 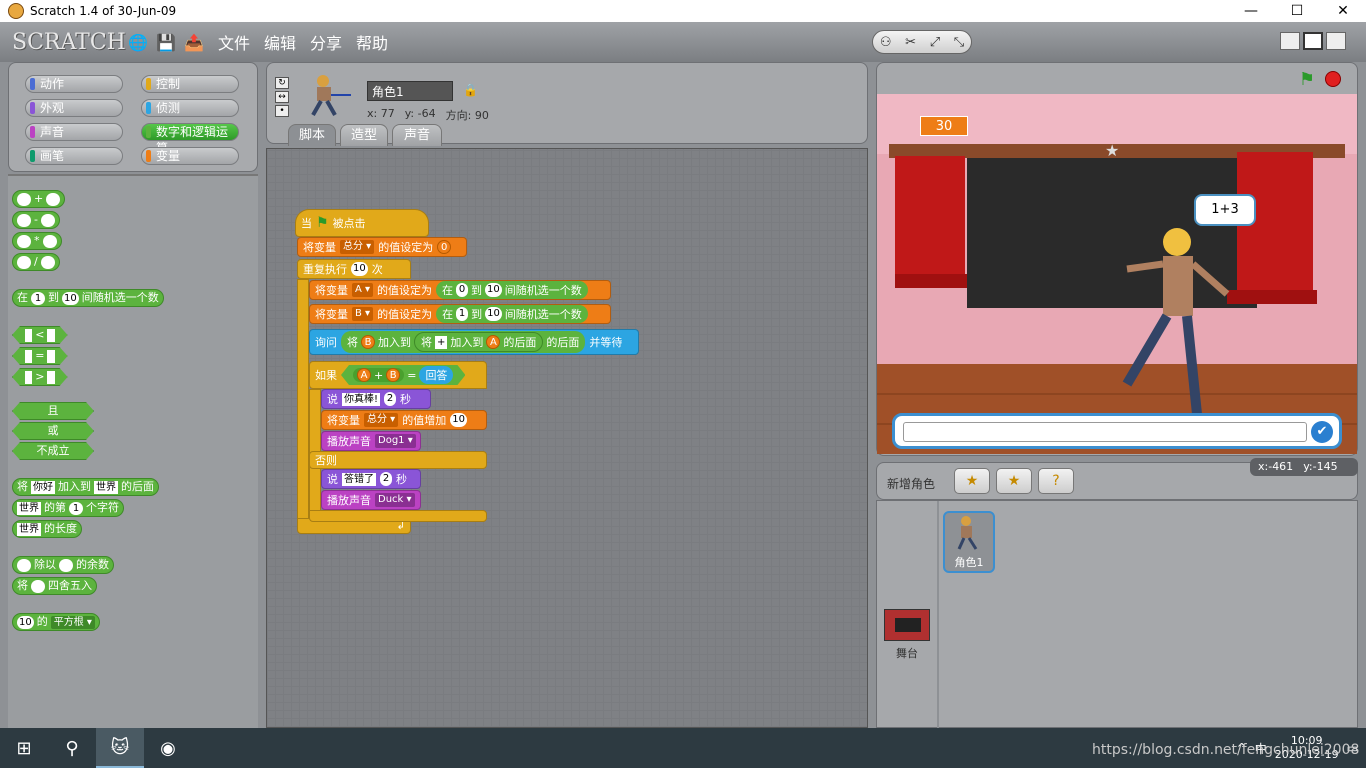 I want to click on slot: +, so click(x=441, y=342).